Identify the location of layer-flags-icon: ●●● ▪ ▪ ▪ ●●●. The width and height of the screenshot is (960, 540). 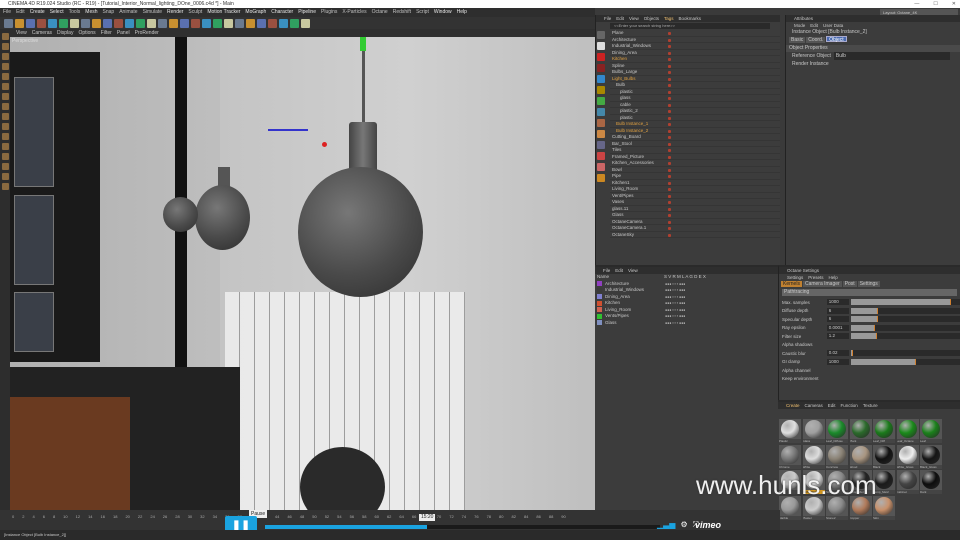
(675, 323).